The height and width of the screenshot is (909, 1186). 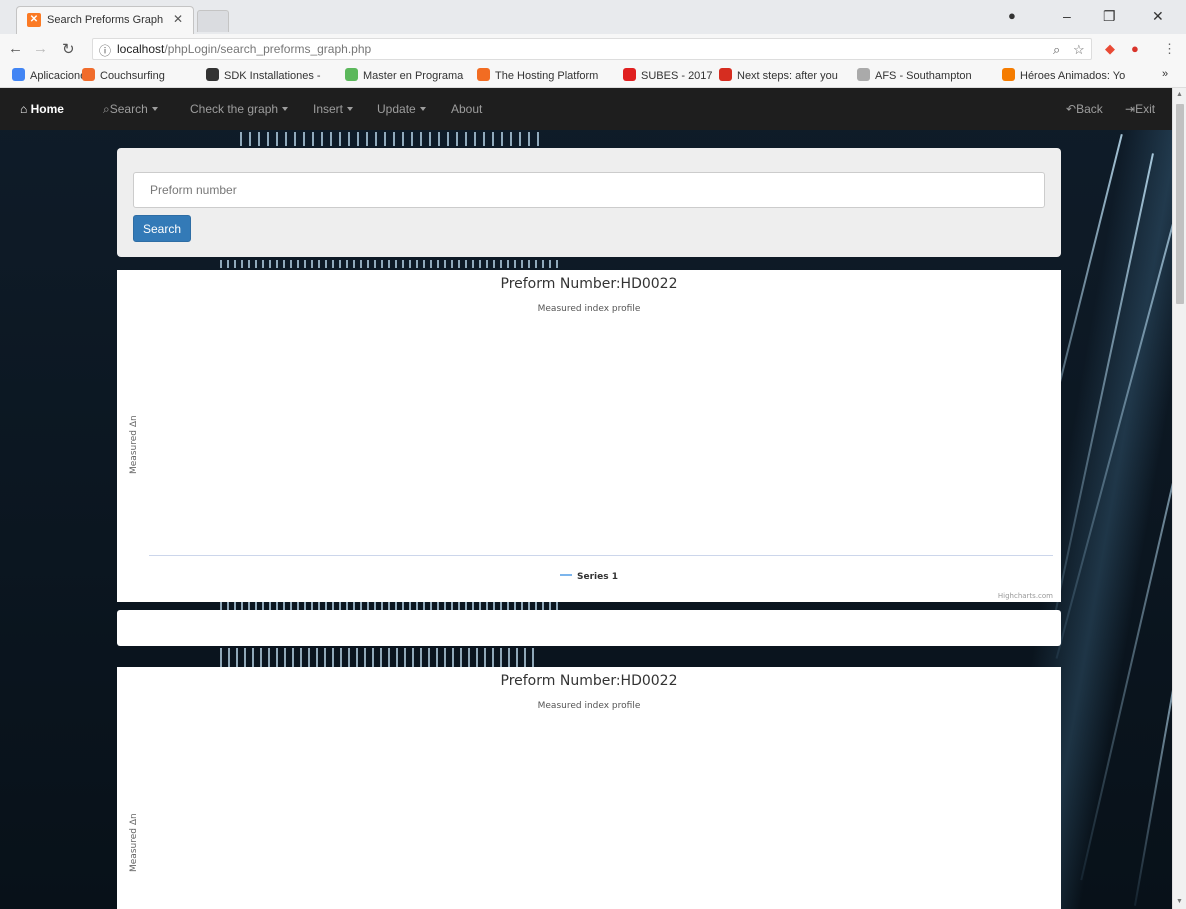 I want to click on info-icon: ⓘ, so click(x=105, y=50).